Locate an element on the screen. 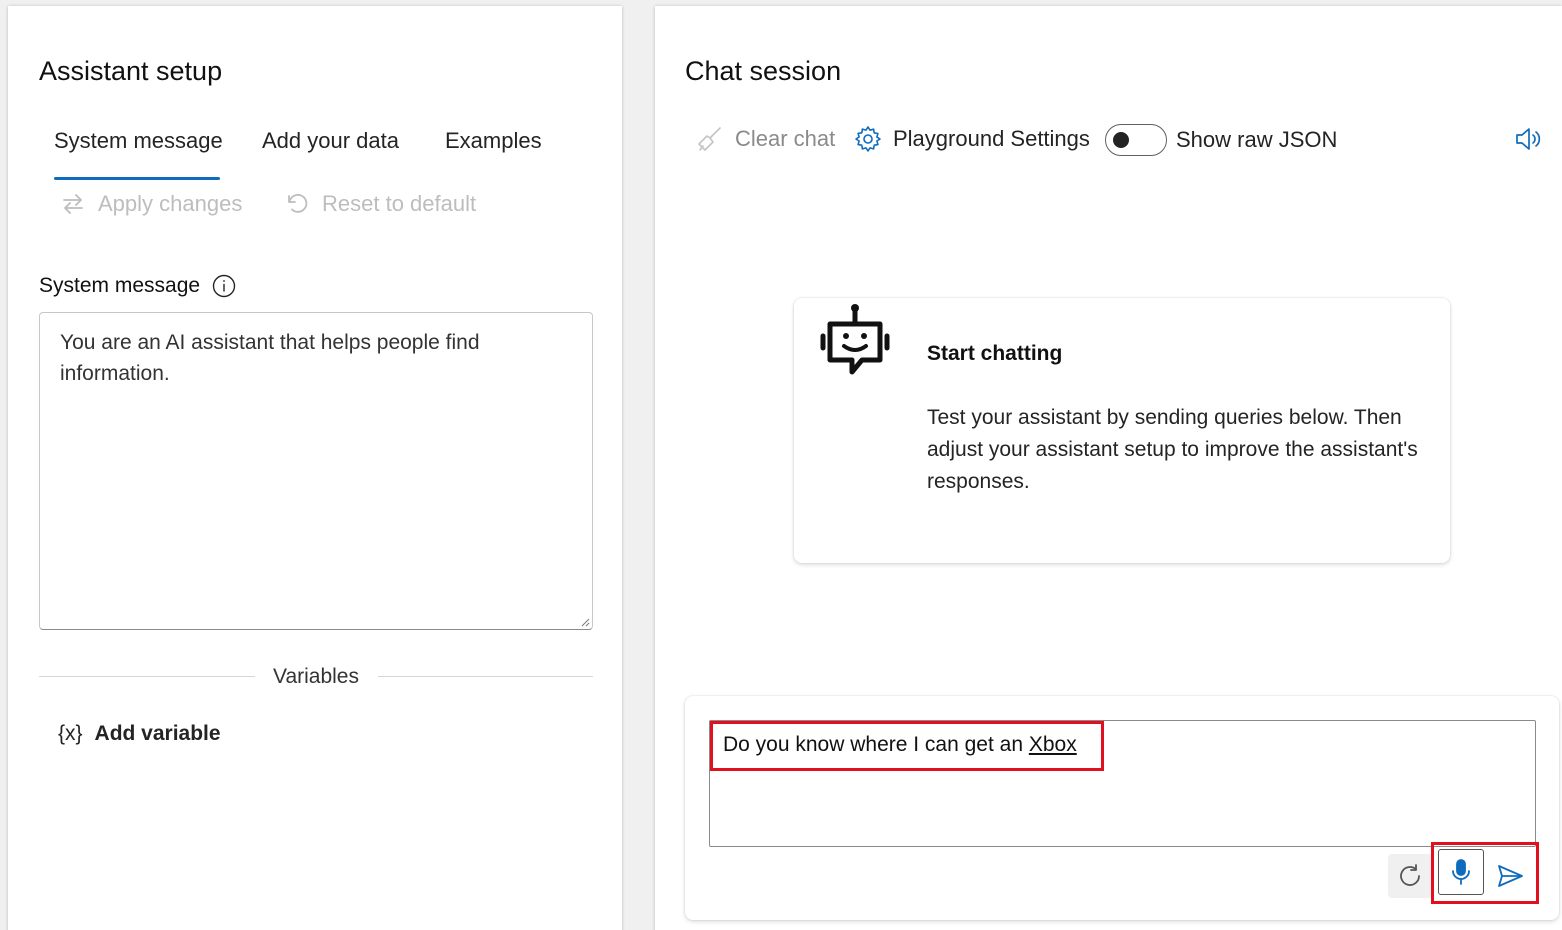  speaker-icon is located at coordinates (1528, 139).